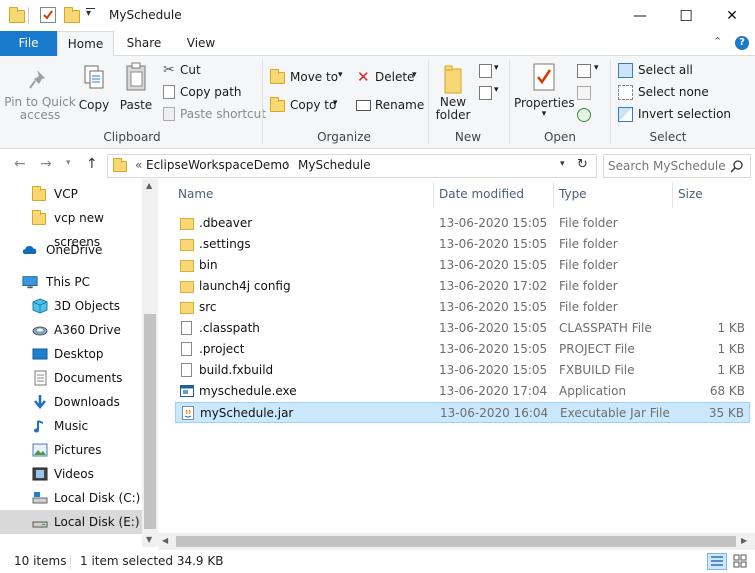  Describe the element at coordinates (690, 194) in the screenshot. I see `column-header-size: Size` at that location.